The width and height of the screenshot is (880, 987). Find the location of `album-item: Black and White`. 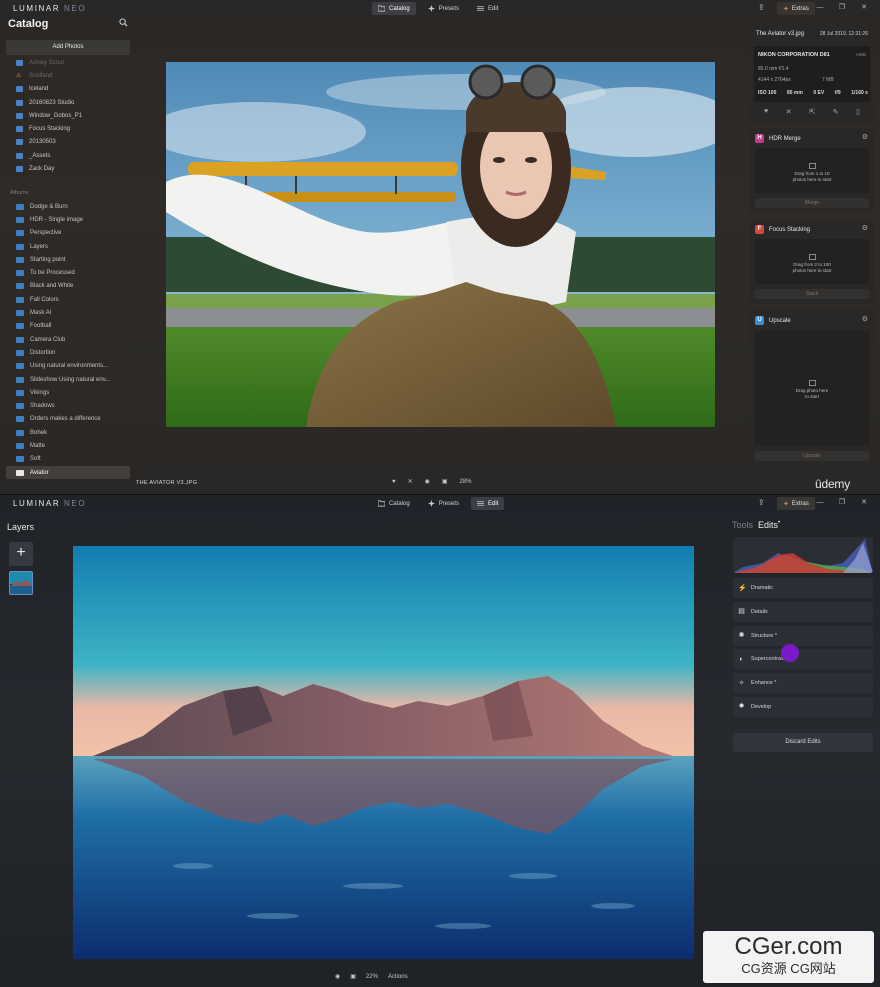

album-item: Black and White is located at coordinates (68, 286).